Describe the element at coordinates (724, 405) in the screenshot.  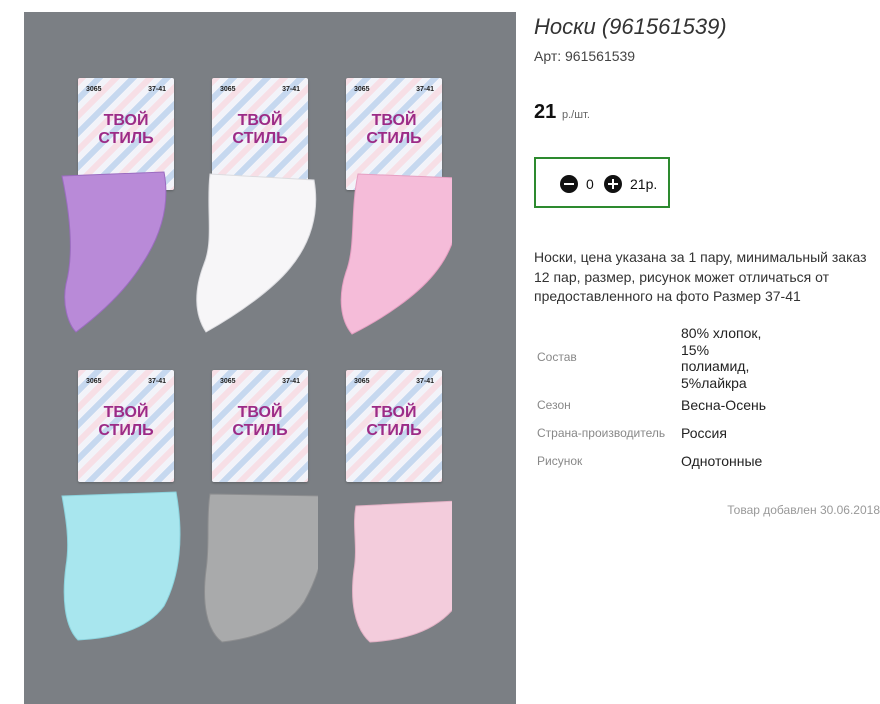
I see `property-value-season: Весна-Осень` at that location.